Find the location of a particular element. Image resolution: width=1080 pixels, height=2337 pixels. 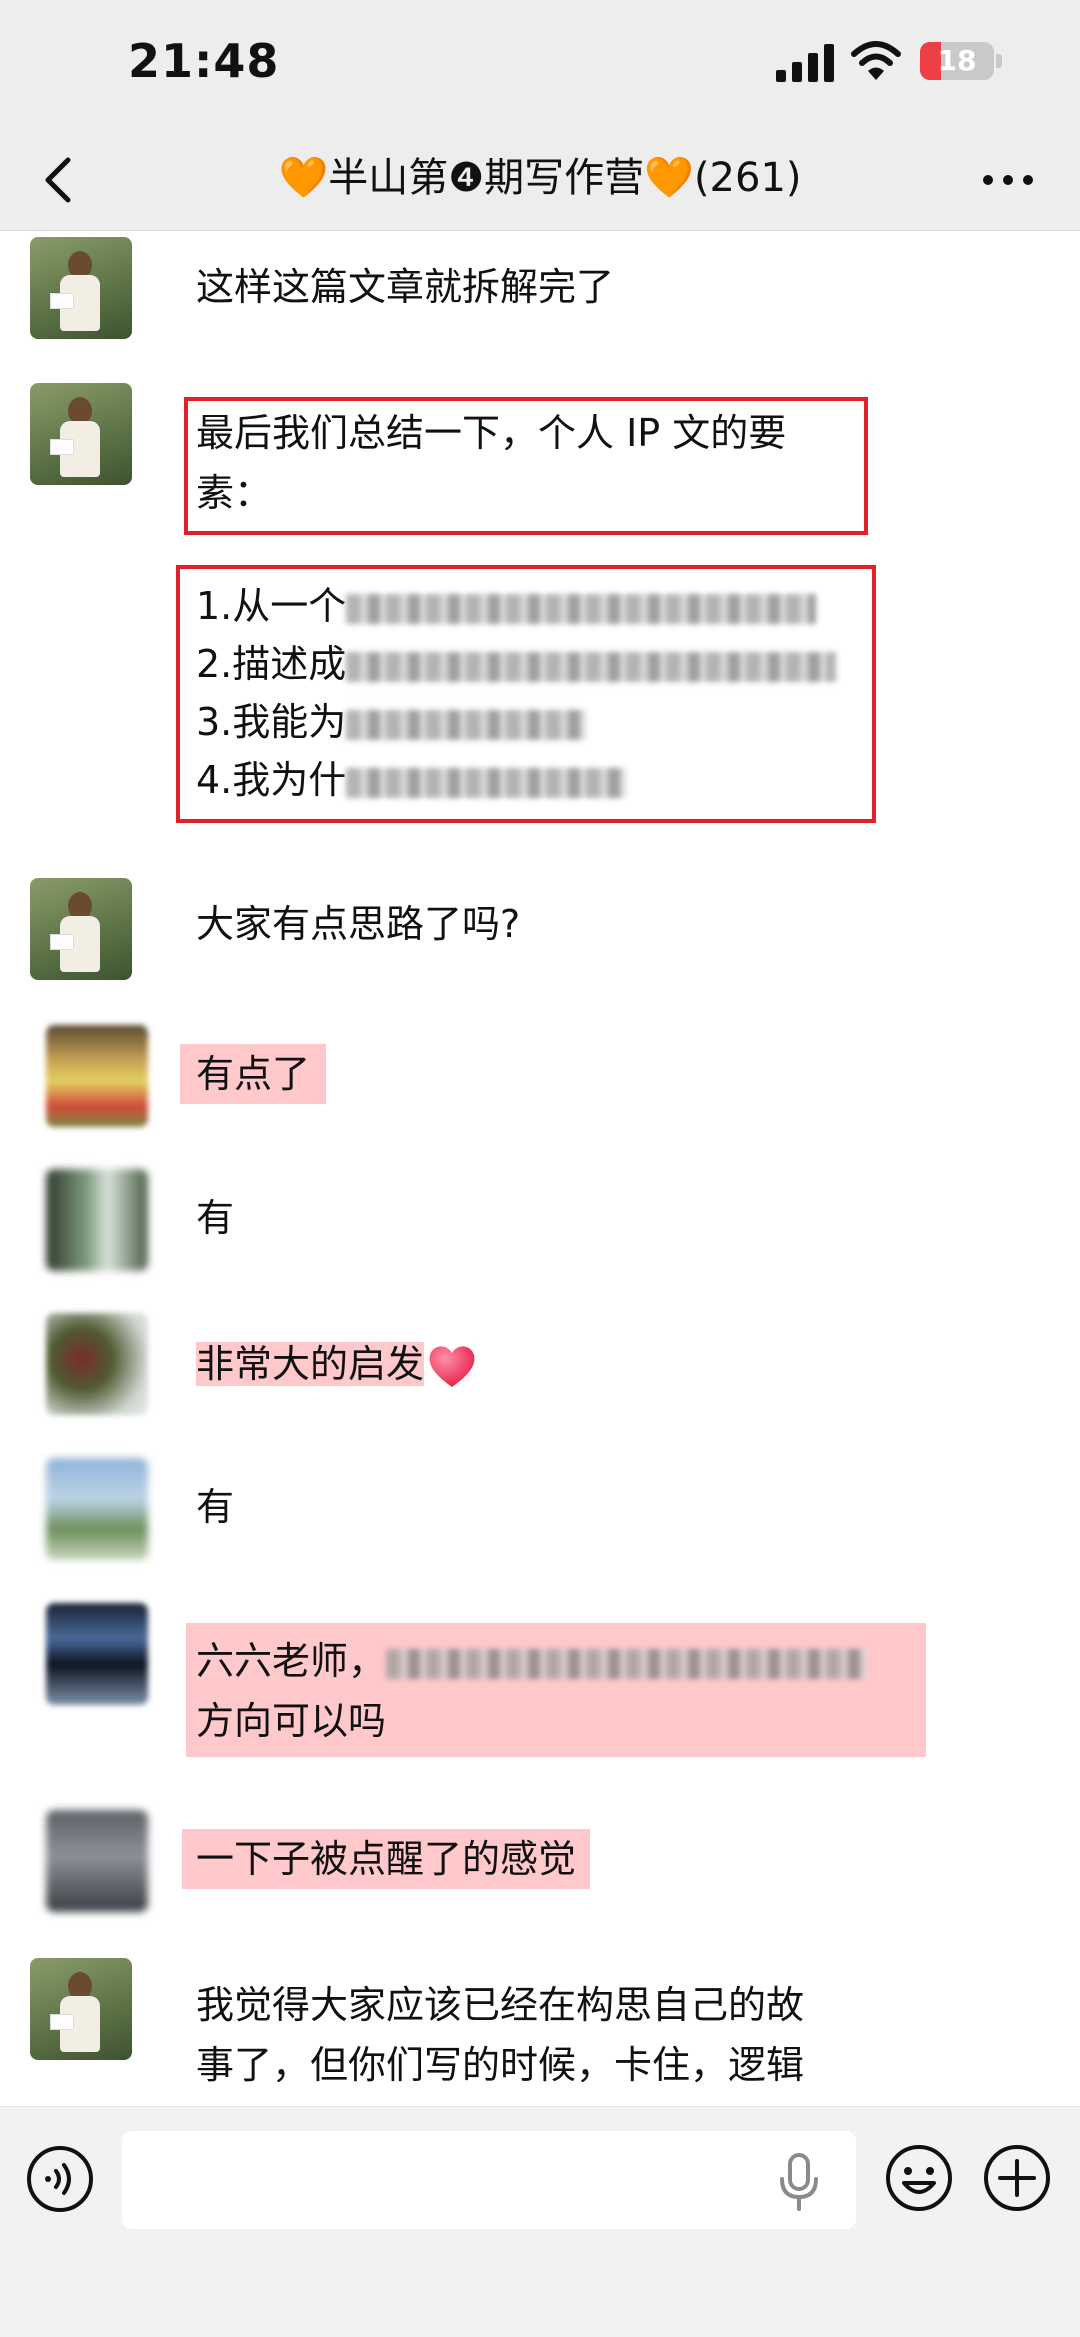

battery-text: 18 is located at coordinates (957, 60).